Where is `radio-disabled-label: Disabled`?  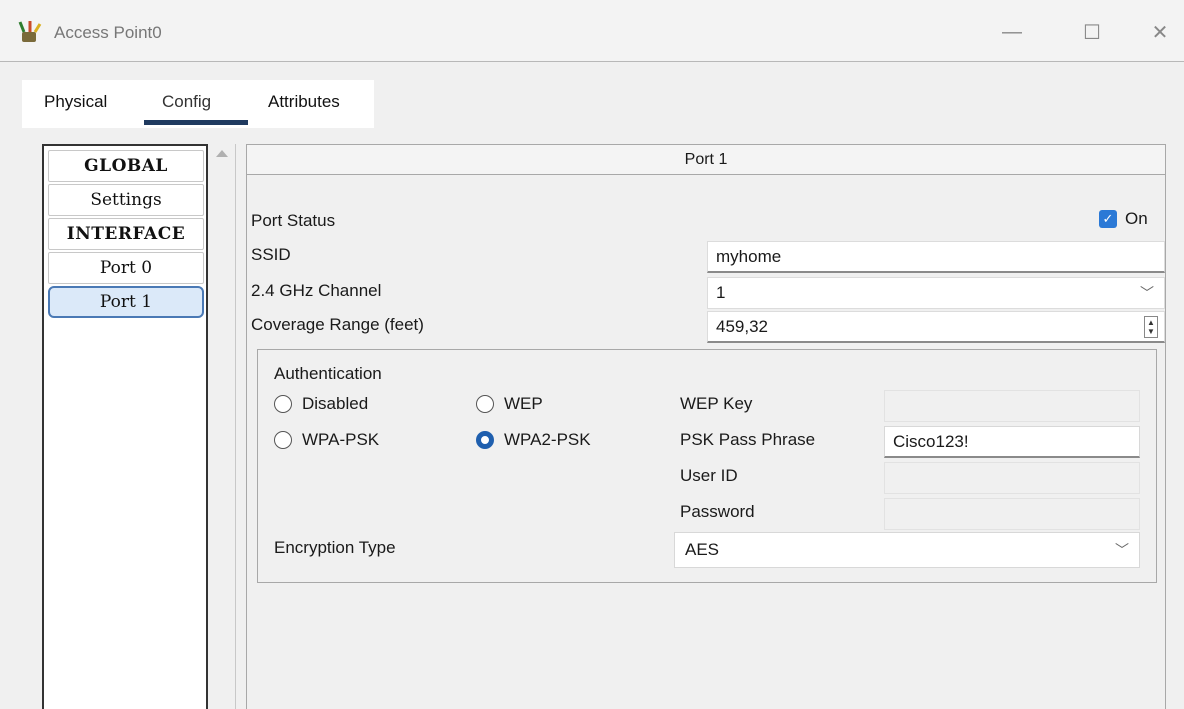
radio-disabled-label: Disabled is located at coordinates (335, 403).